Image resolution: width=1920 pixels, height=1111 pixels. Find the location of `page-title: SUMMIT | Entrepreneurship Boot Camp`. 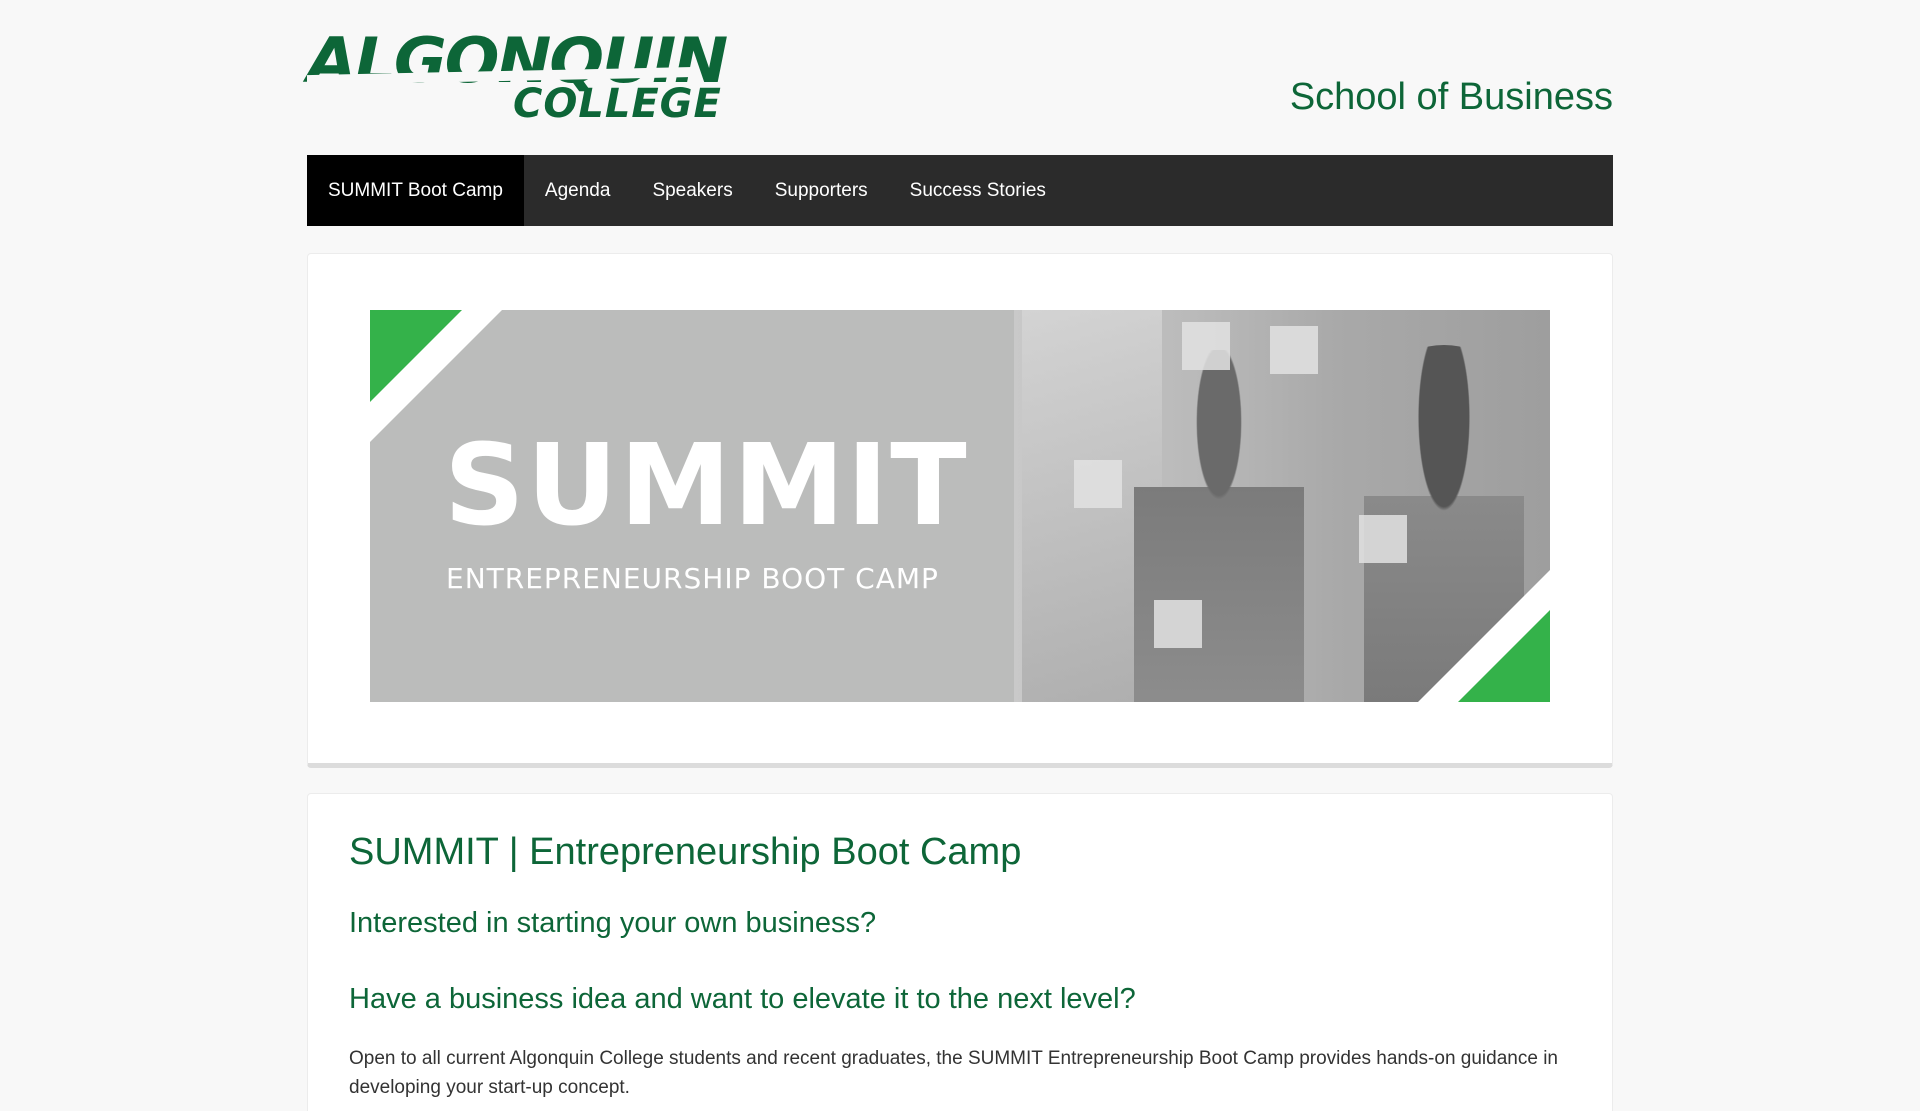

page-title: SUMMIT | Entrepreneurship Boot Camp is located at coordinates (685, 852).